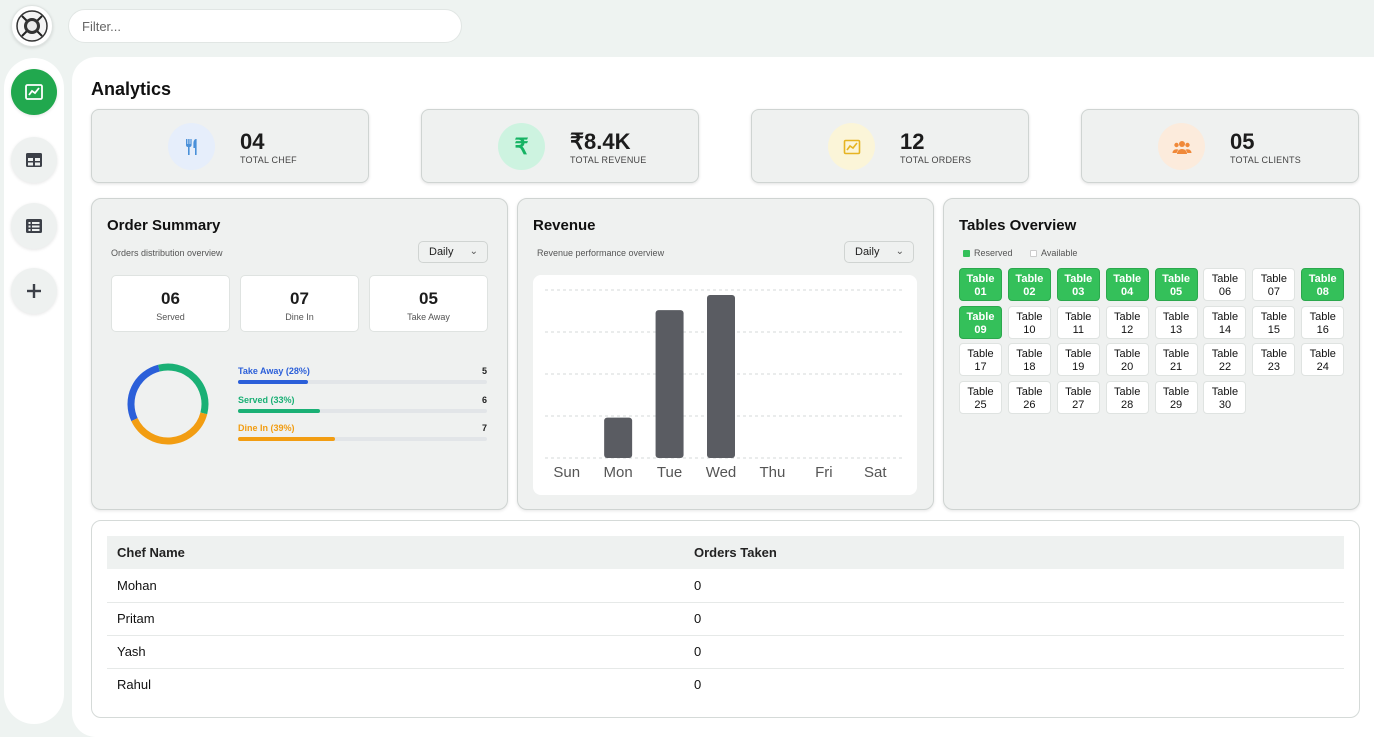 Image resolution: width=1374 pixels, height=737 pixels. I want to click on table-21-available: Table 21, so click(1176, 360).